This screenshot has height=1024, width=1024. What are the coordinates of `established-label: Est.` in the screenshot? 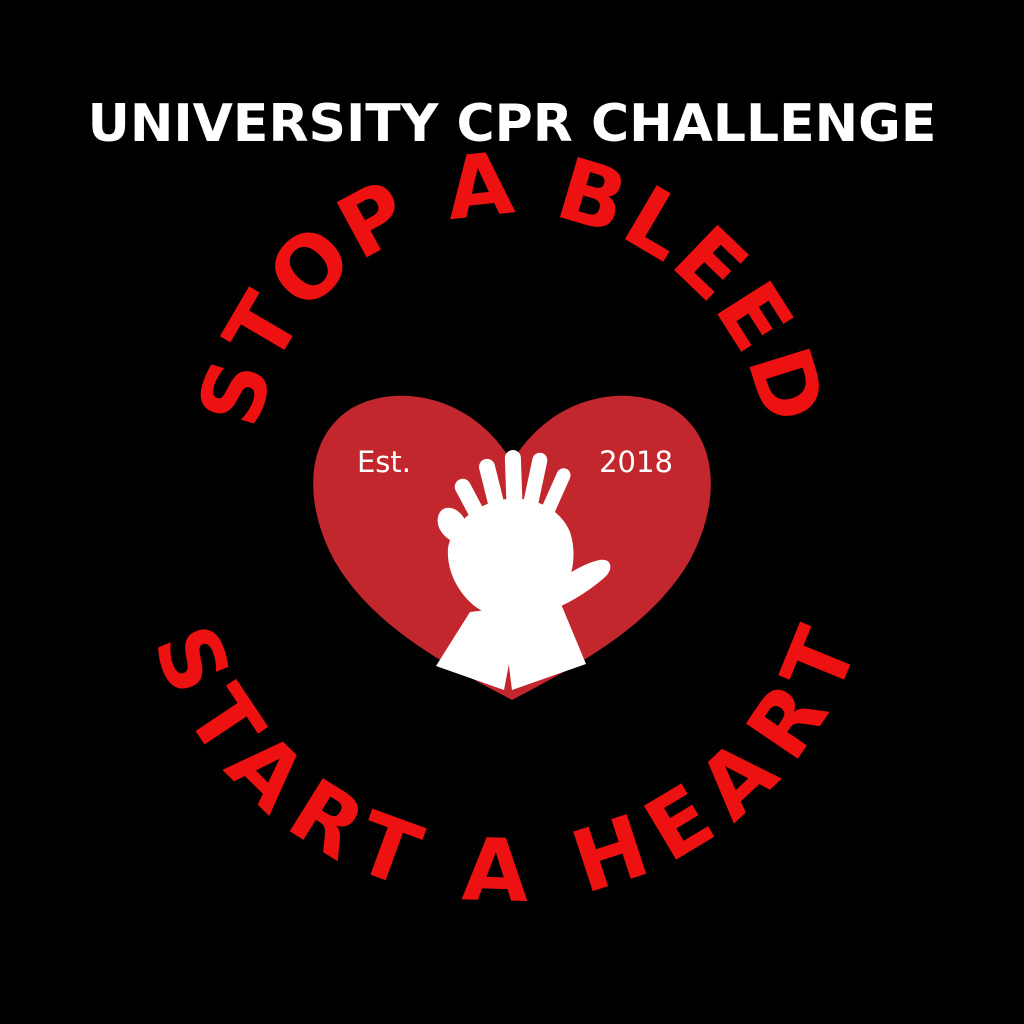 It's located at (384, 462).